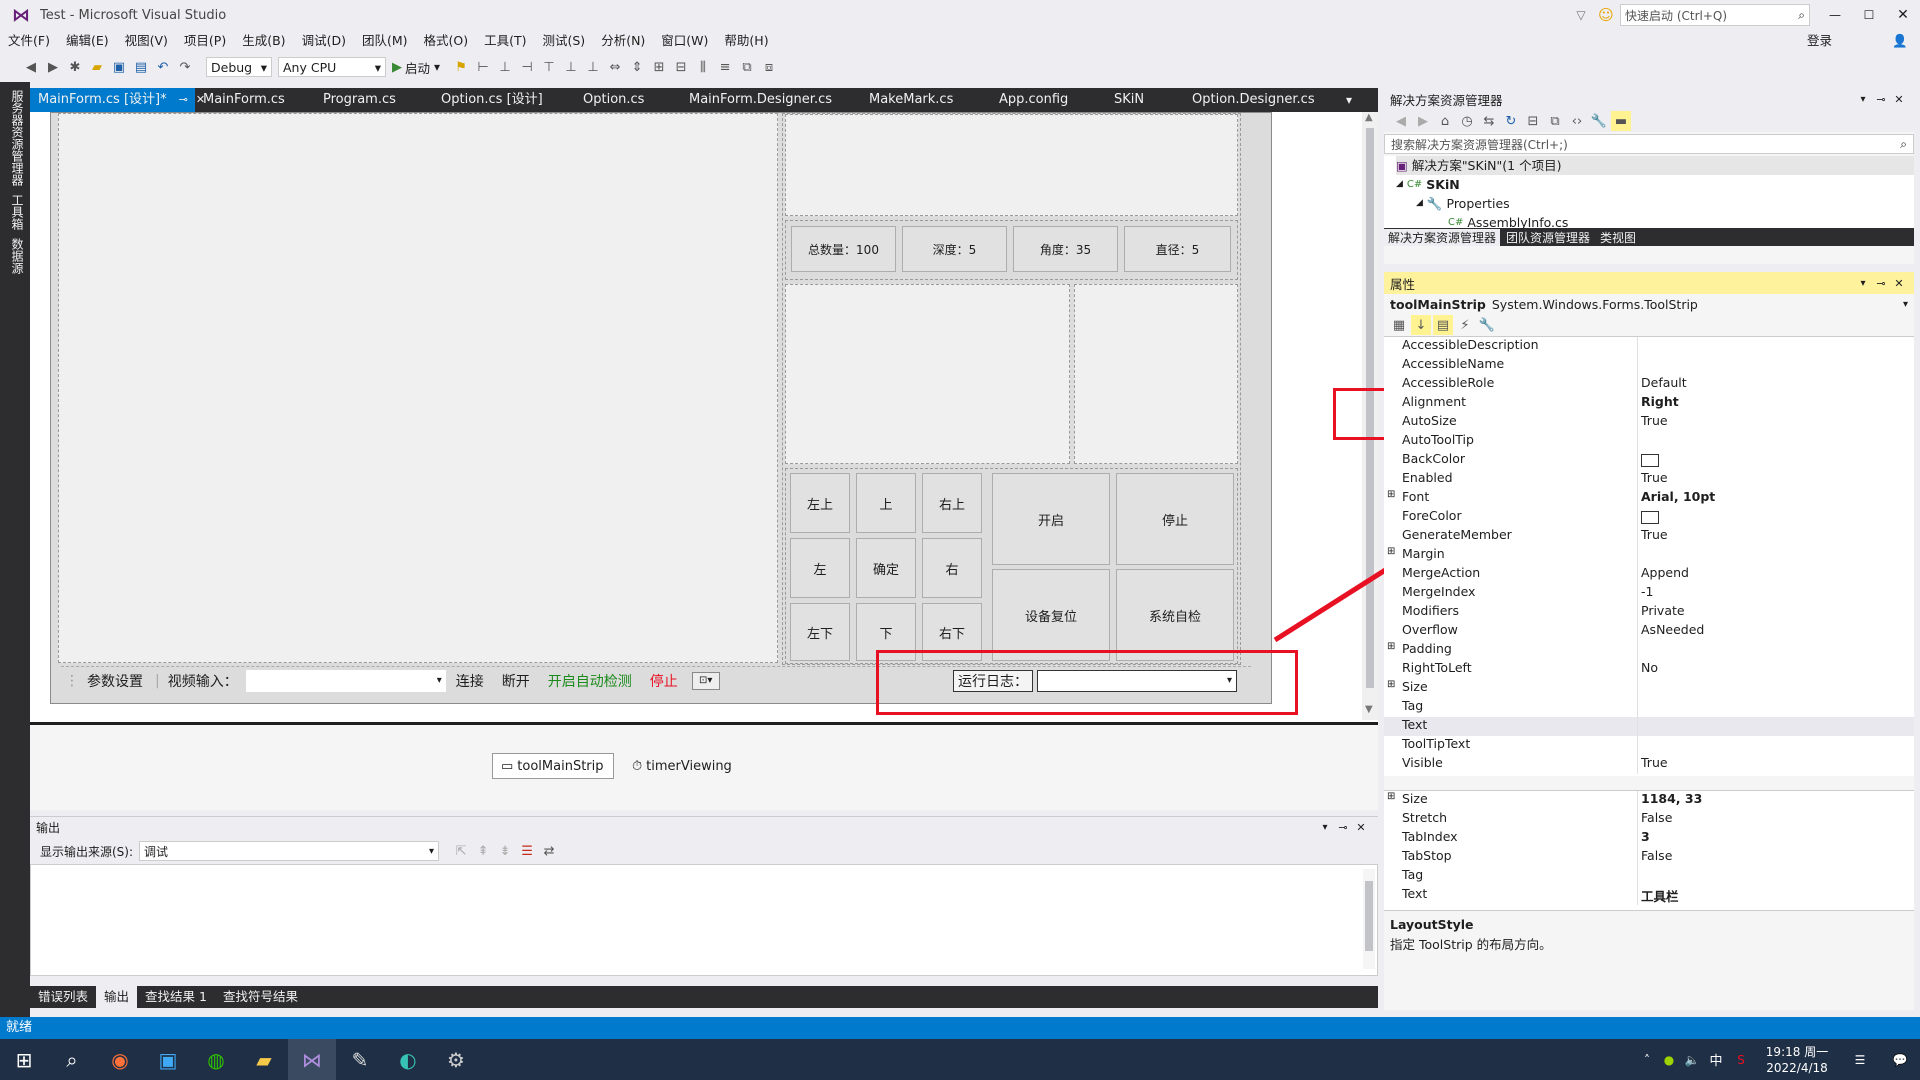  Describe the element at coordinates (684, 41) in the screenshot. I see `menu-window: 窗口(W)` at that location.